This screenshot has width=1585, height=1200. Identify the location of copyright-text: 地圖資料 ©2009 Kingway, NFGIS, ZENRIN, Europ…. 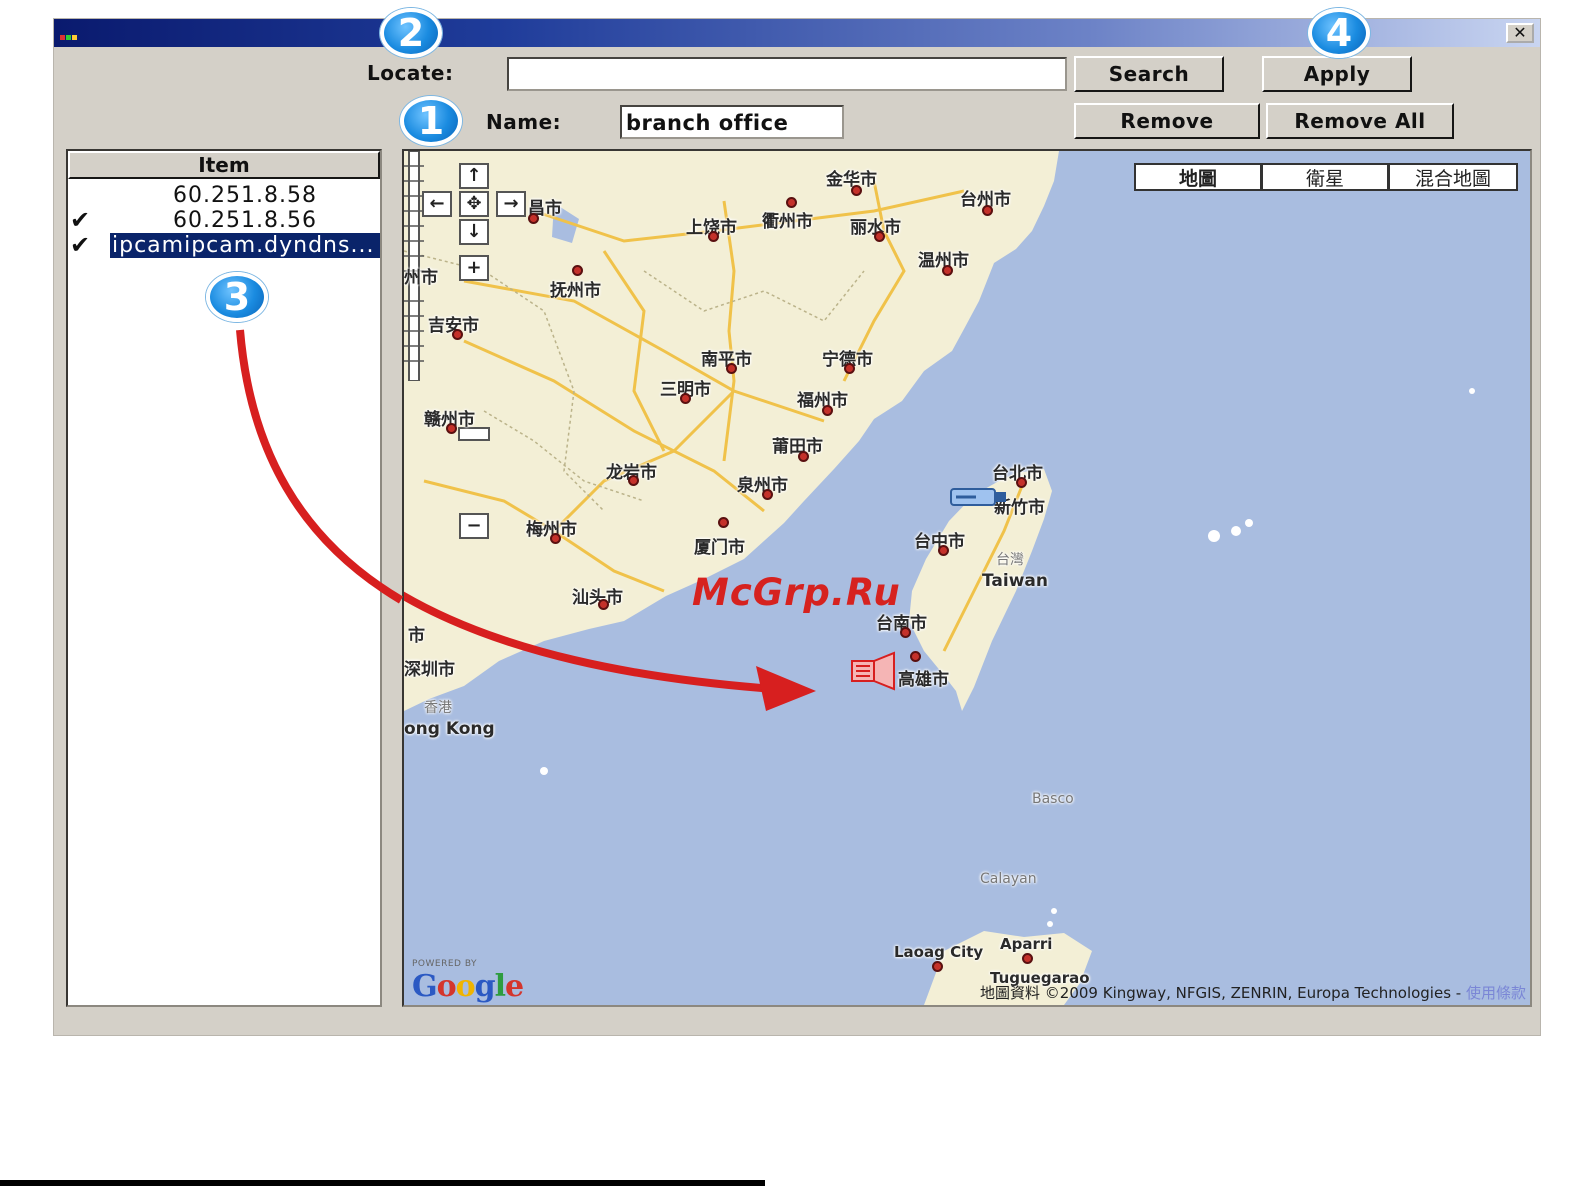
(1221, 993).